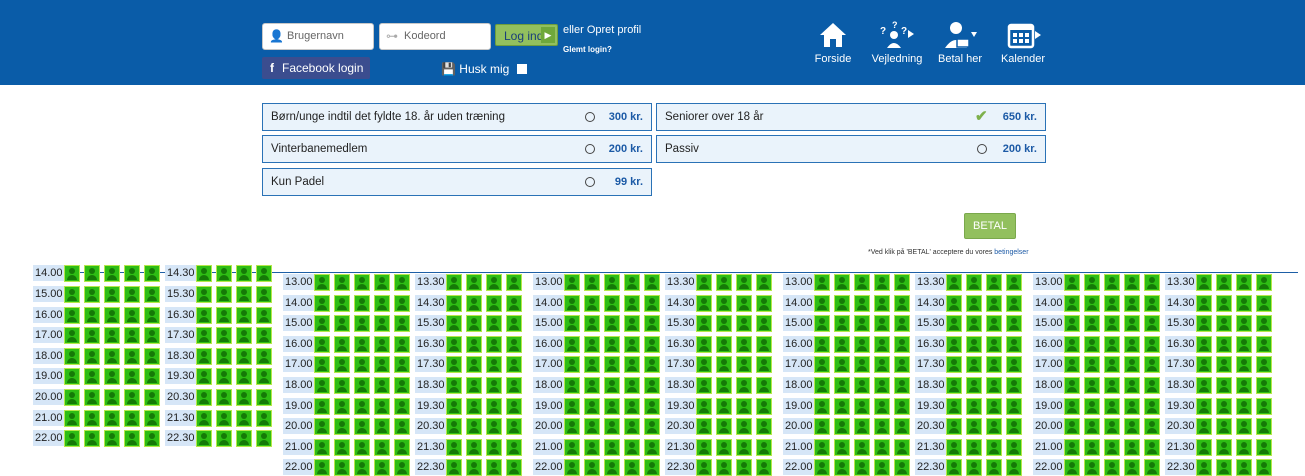 This screenshot has height=476, width=1305. Describe the element at coordinates (521, 69) in the screenshot. I see `remember-checkbox` at that location.